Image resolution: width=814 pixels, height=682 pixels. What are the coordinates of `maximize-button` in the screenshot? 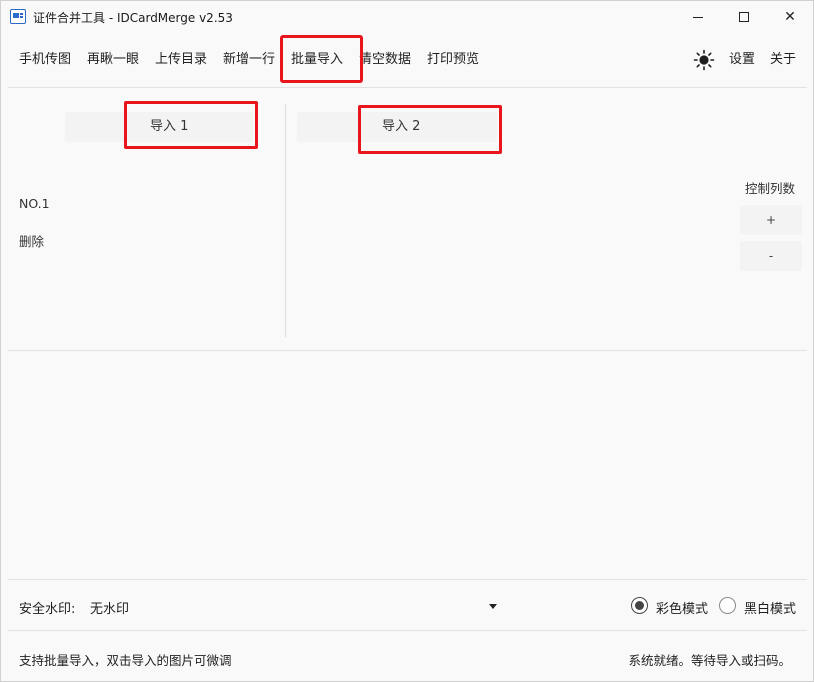 It's located at (744, 17).